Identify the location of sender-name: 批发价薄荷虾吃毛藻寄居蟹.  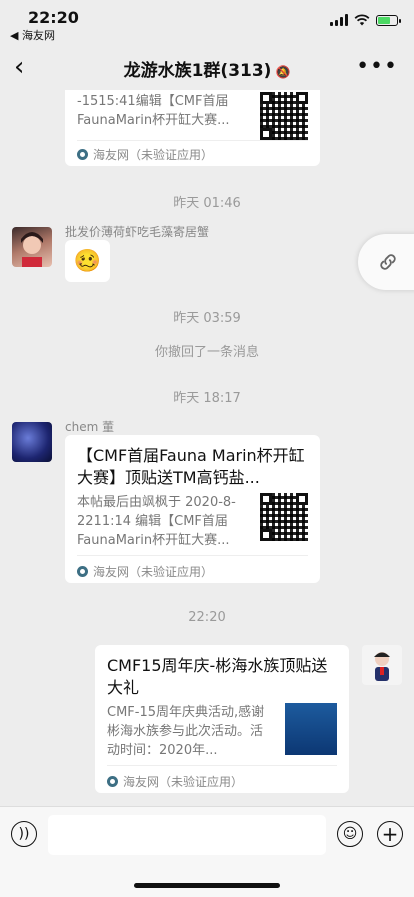
(137, 232).